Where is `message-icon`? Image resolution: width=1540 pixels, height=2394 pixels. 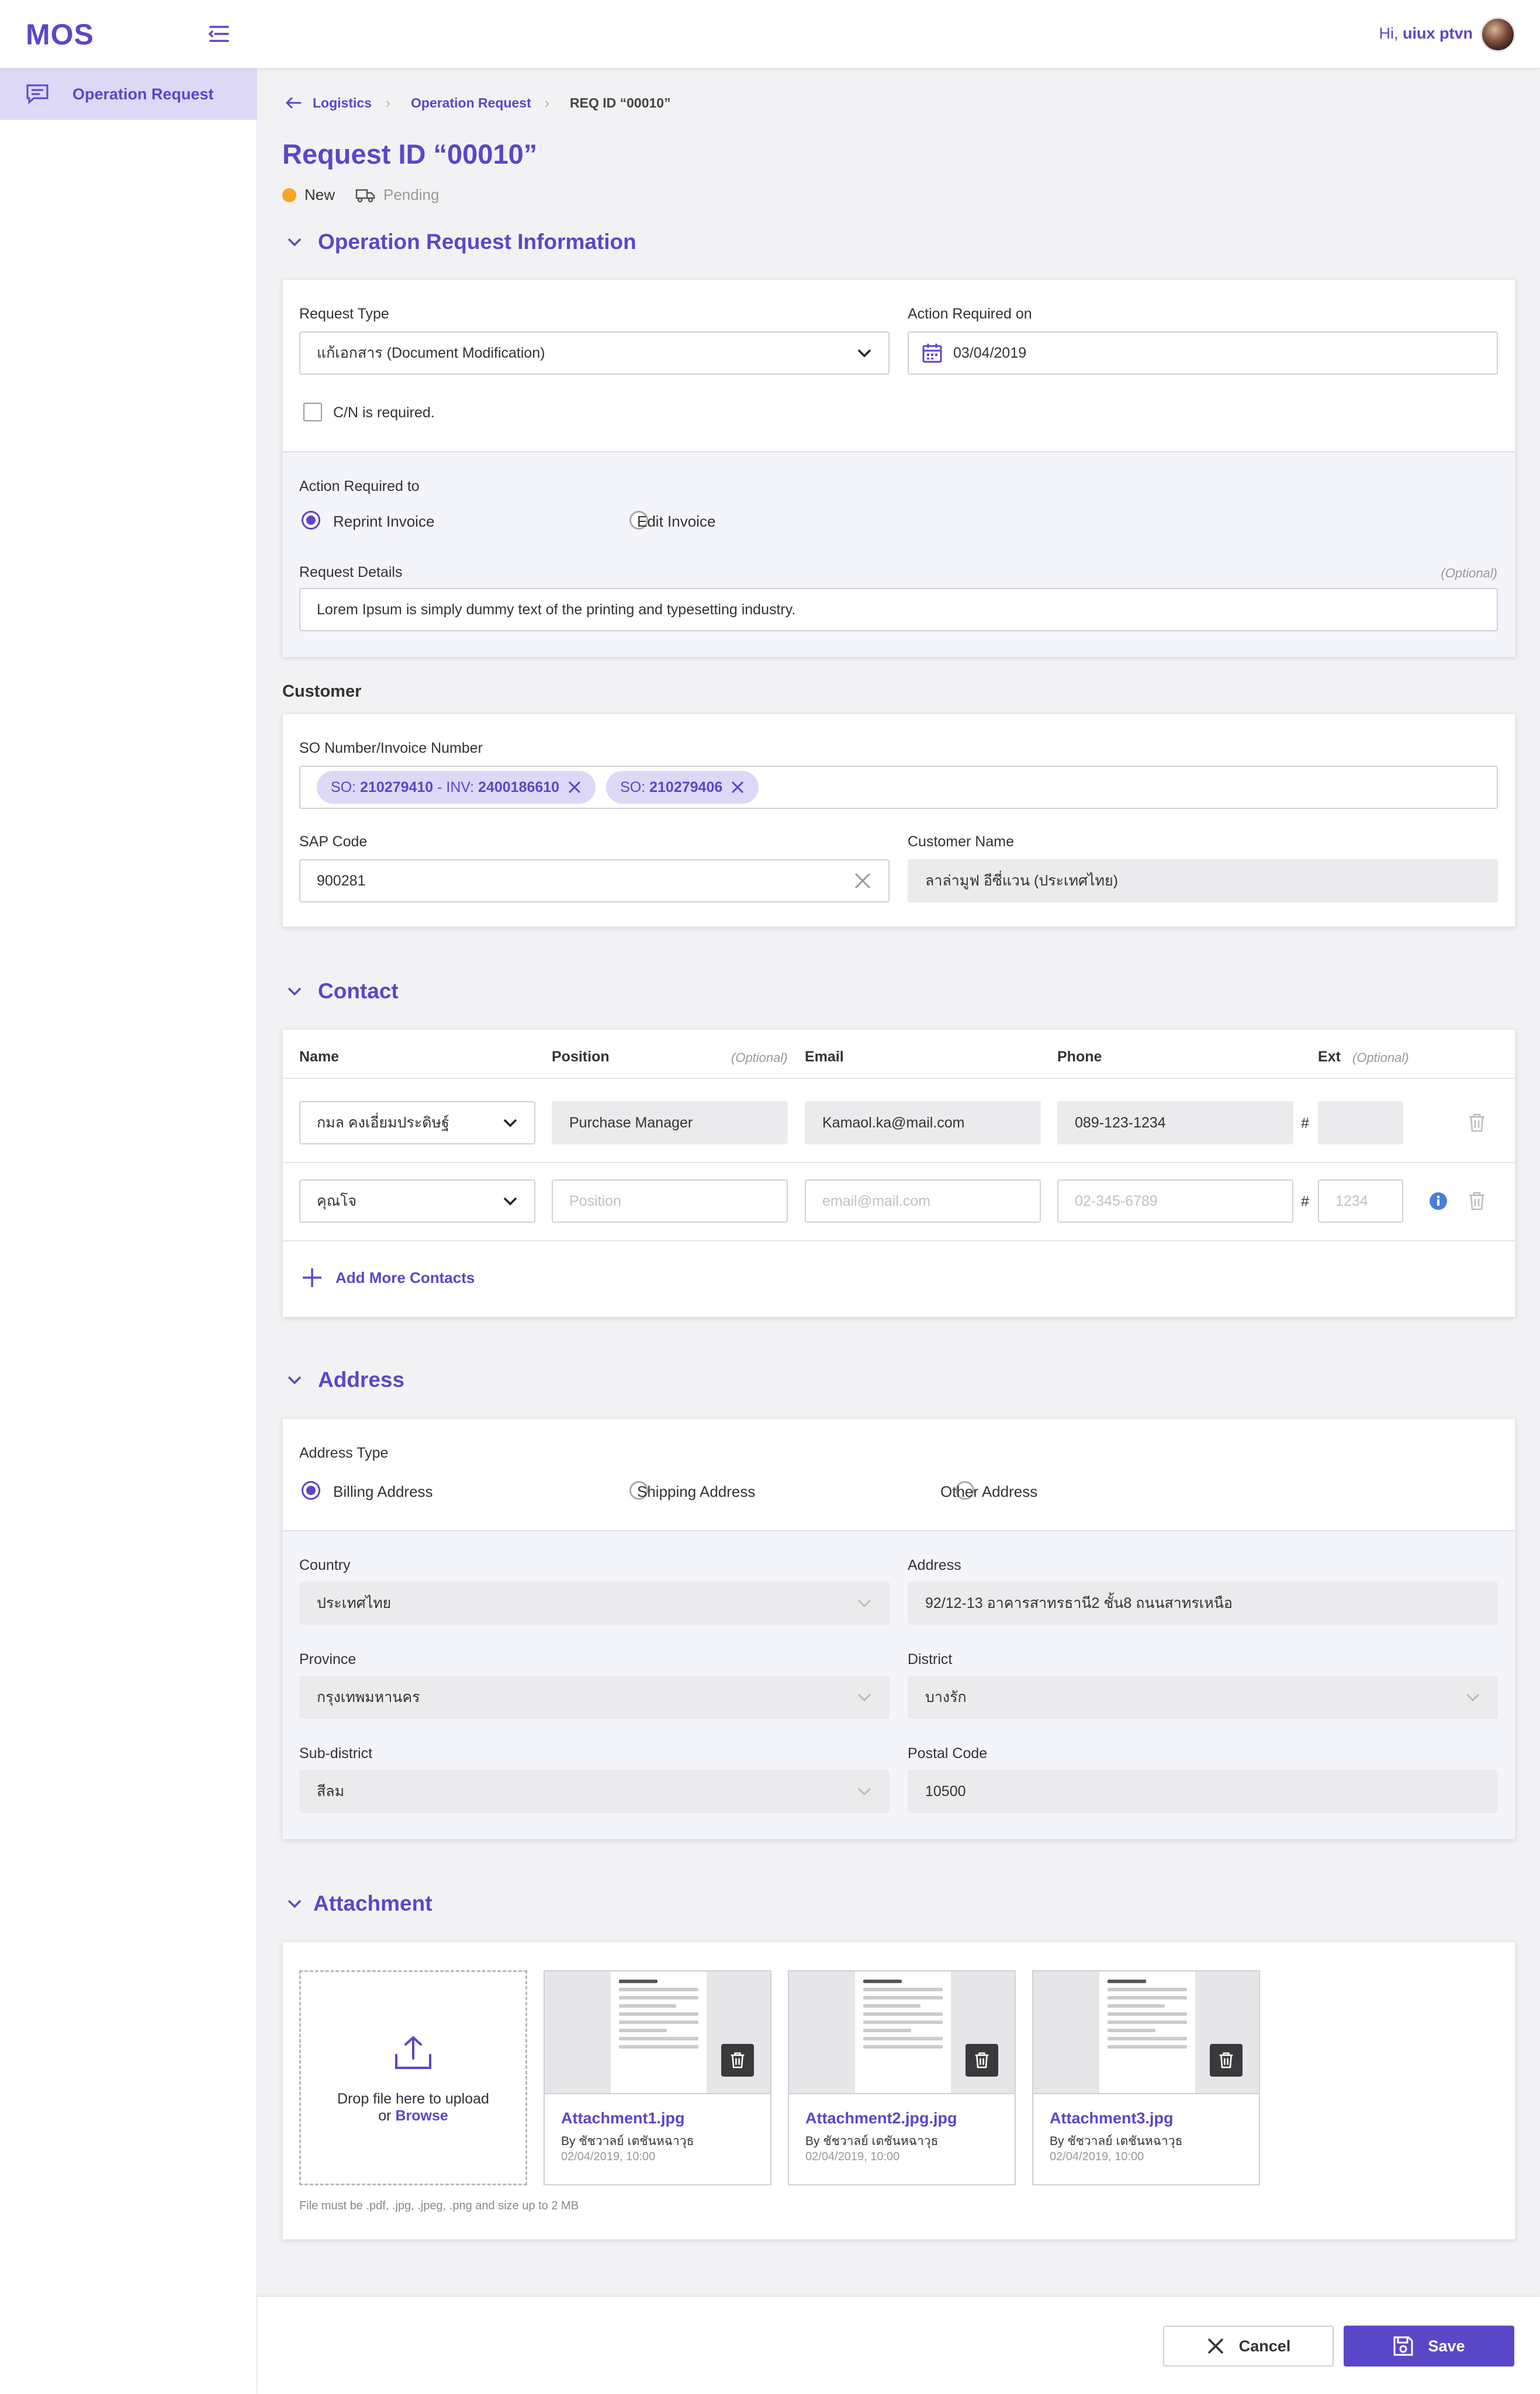
message-icon is located at coordinates (38, 94).